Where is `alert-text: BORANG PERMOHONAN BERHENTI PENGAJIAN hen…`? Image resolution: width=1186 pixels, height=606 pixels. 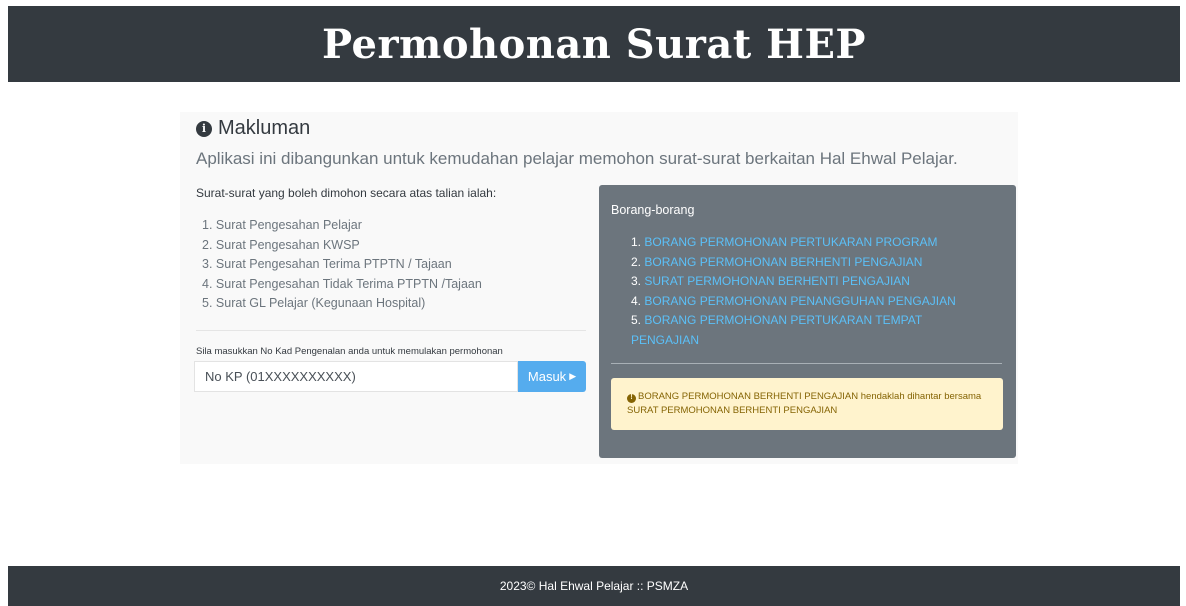
alert-text: BORANG PERMOHONAN BERHENTI PENGAJIAN hen… is located at coordinates (804, 403).